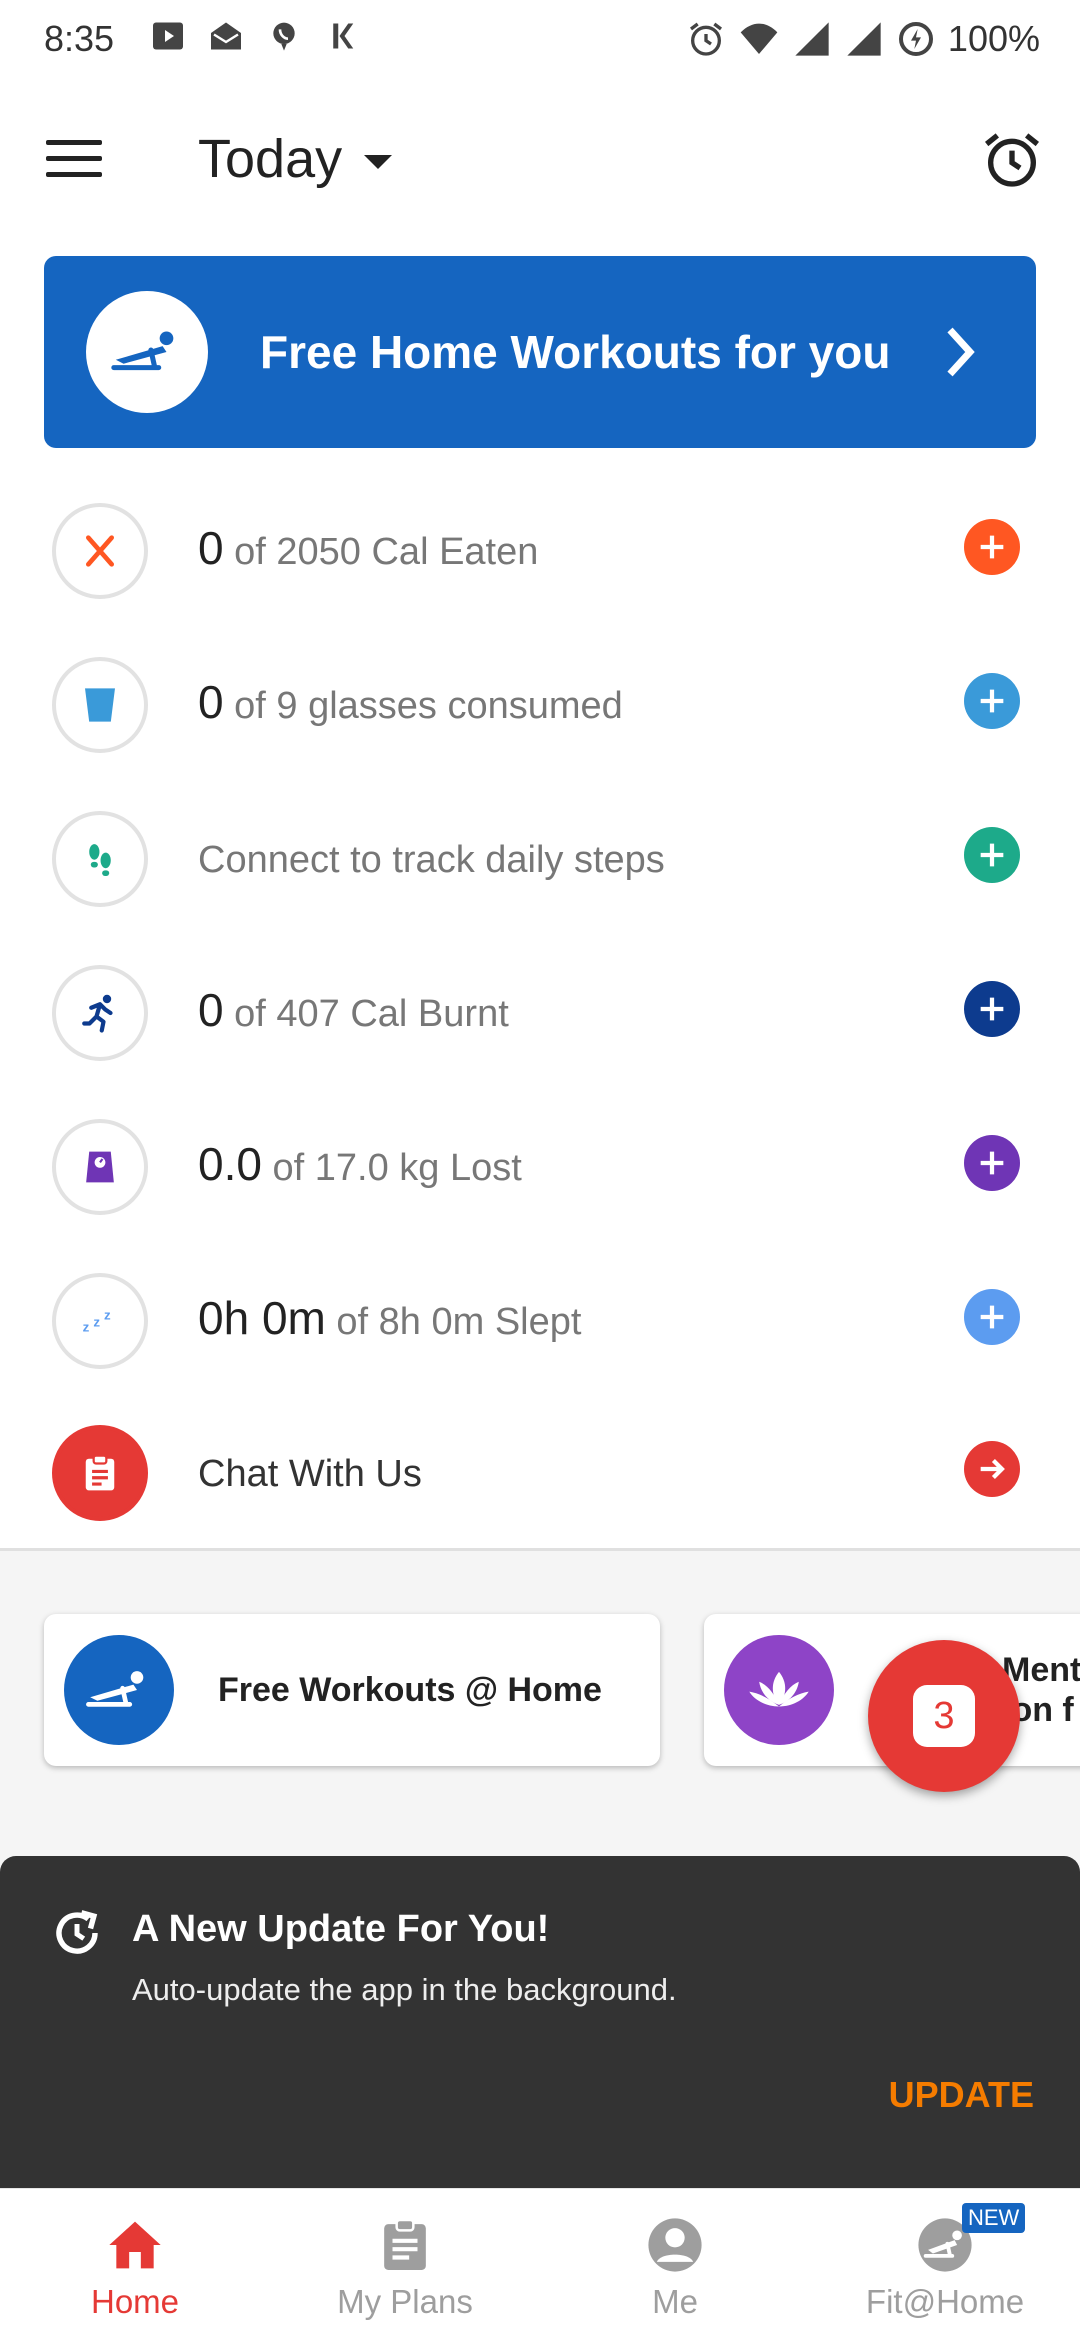 This screenshot has width=1080, height=2341. I want to click on chat-with-us-row: Chat With Us, so click(540, 1472).